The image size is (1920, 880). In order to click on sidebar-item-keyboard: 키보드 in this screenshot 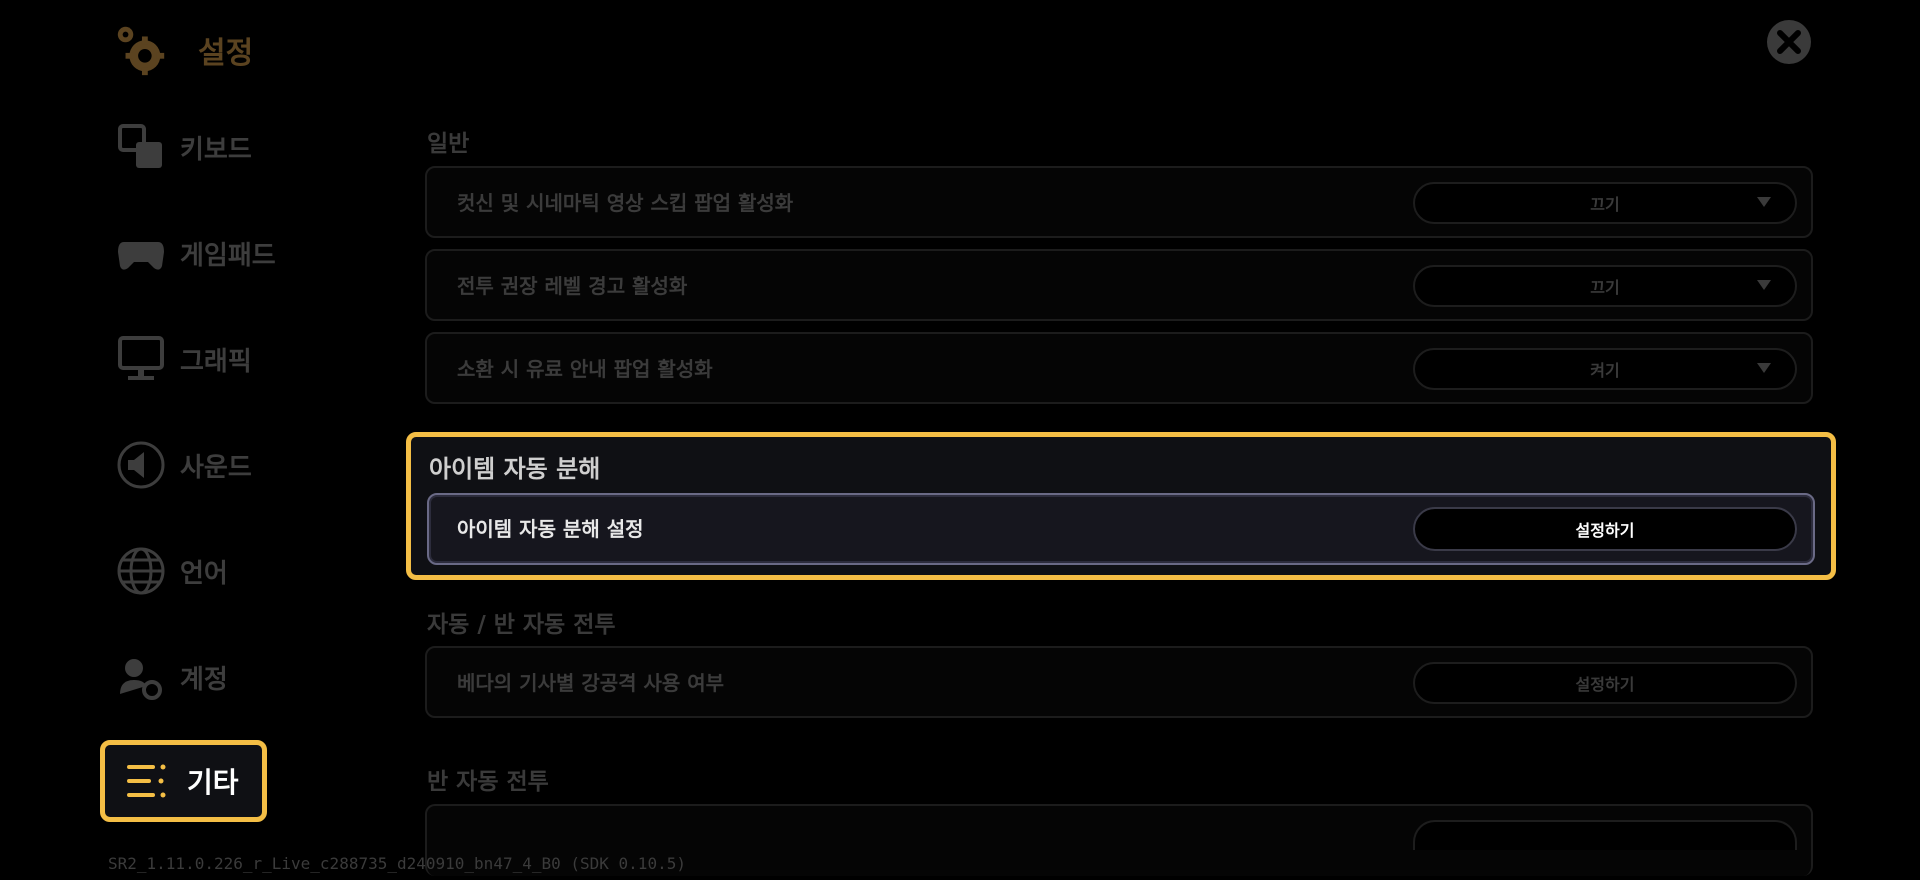, I will do `click(211, 147)`.